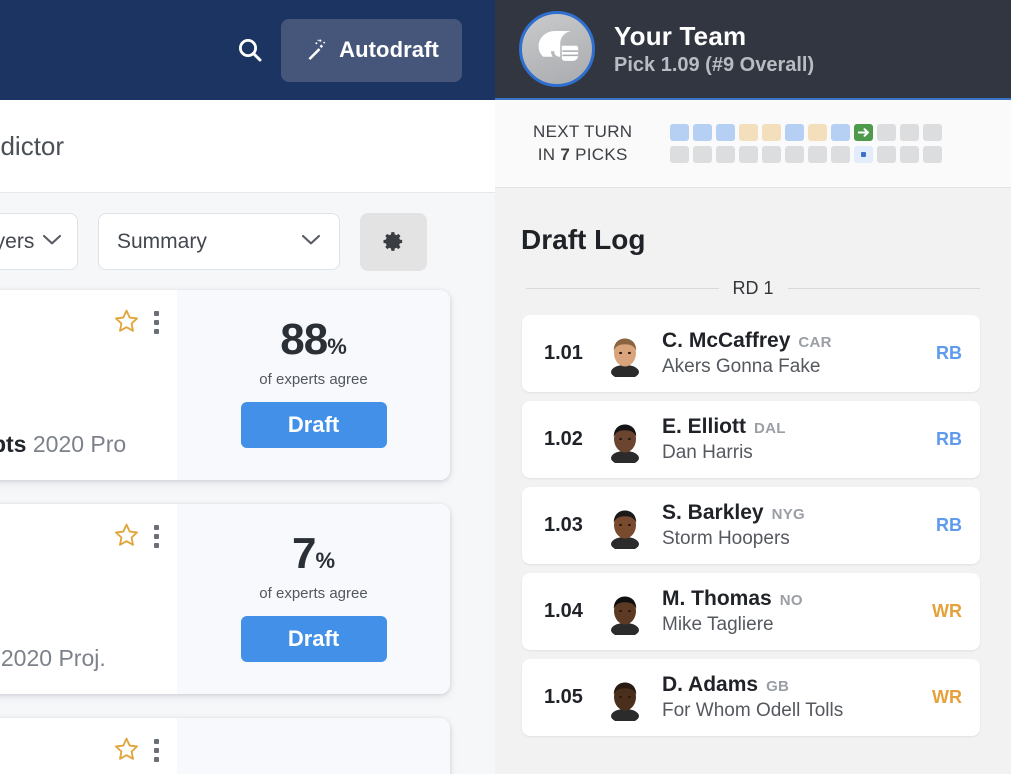 The height and width of the screenshot is (774, 1011). Describe the element at coordinates (713, 512) in the screenshot. I see `player-name: S. Barkley` at that location.